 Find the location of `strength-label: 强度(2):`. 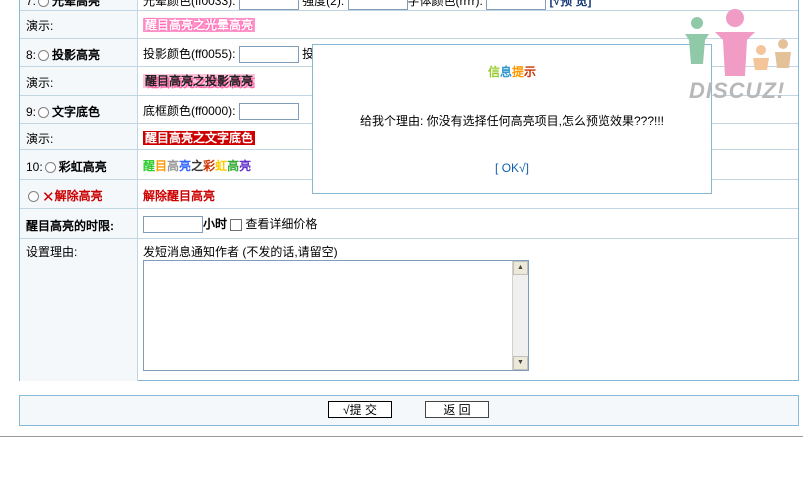

strength-label: 强度(2): is located at coordinates (323, 4).